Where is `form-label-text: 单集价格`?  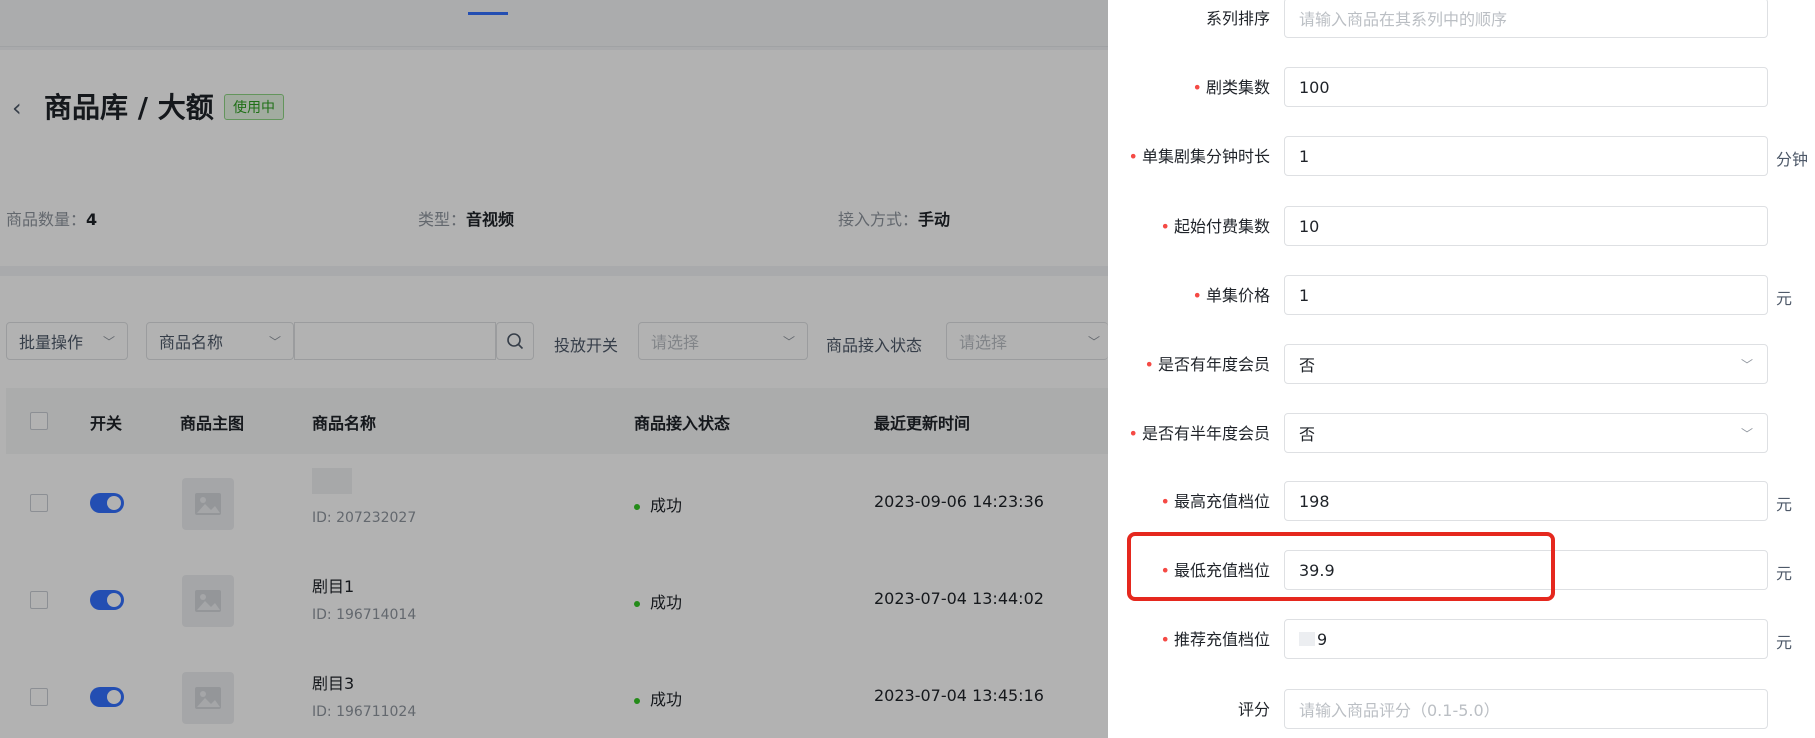 form-label-text: 单集价格 is located at coordinates (1237, 295).